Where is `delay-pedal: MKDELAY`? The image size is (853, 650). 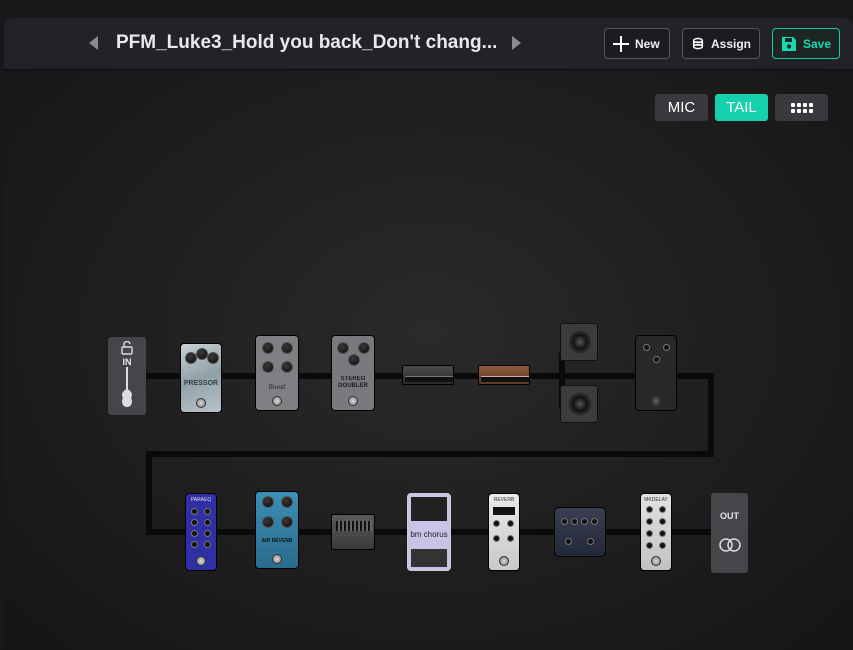 delay-pedal: MKDELAY is located at coordinates (656, 532).